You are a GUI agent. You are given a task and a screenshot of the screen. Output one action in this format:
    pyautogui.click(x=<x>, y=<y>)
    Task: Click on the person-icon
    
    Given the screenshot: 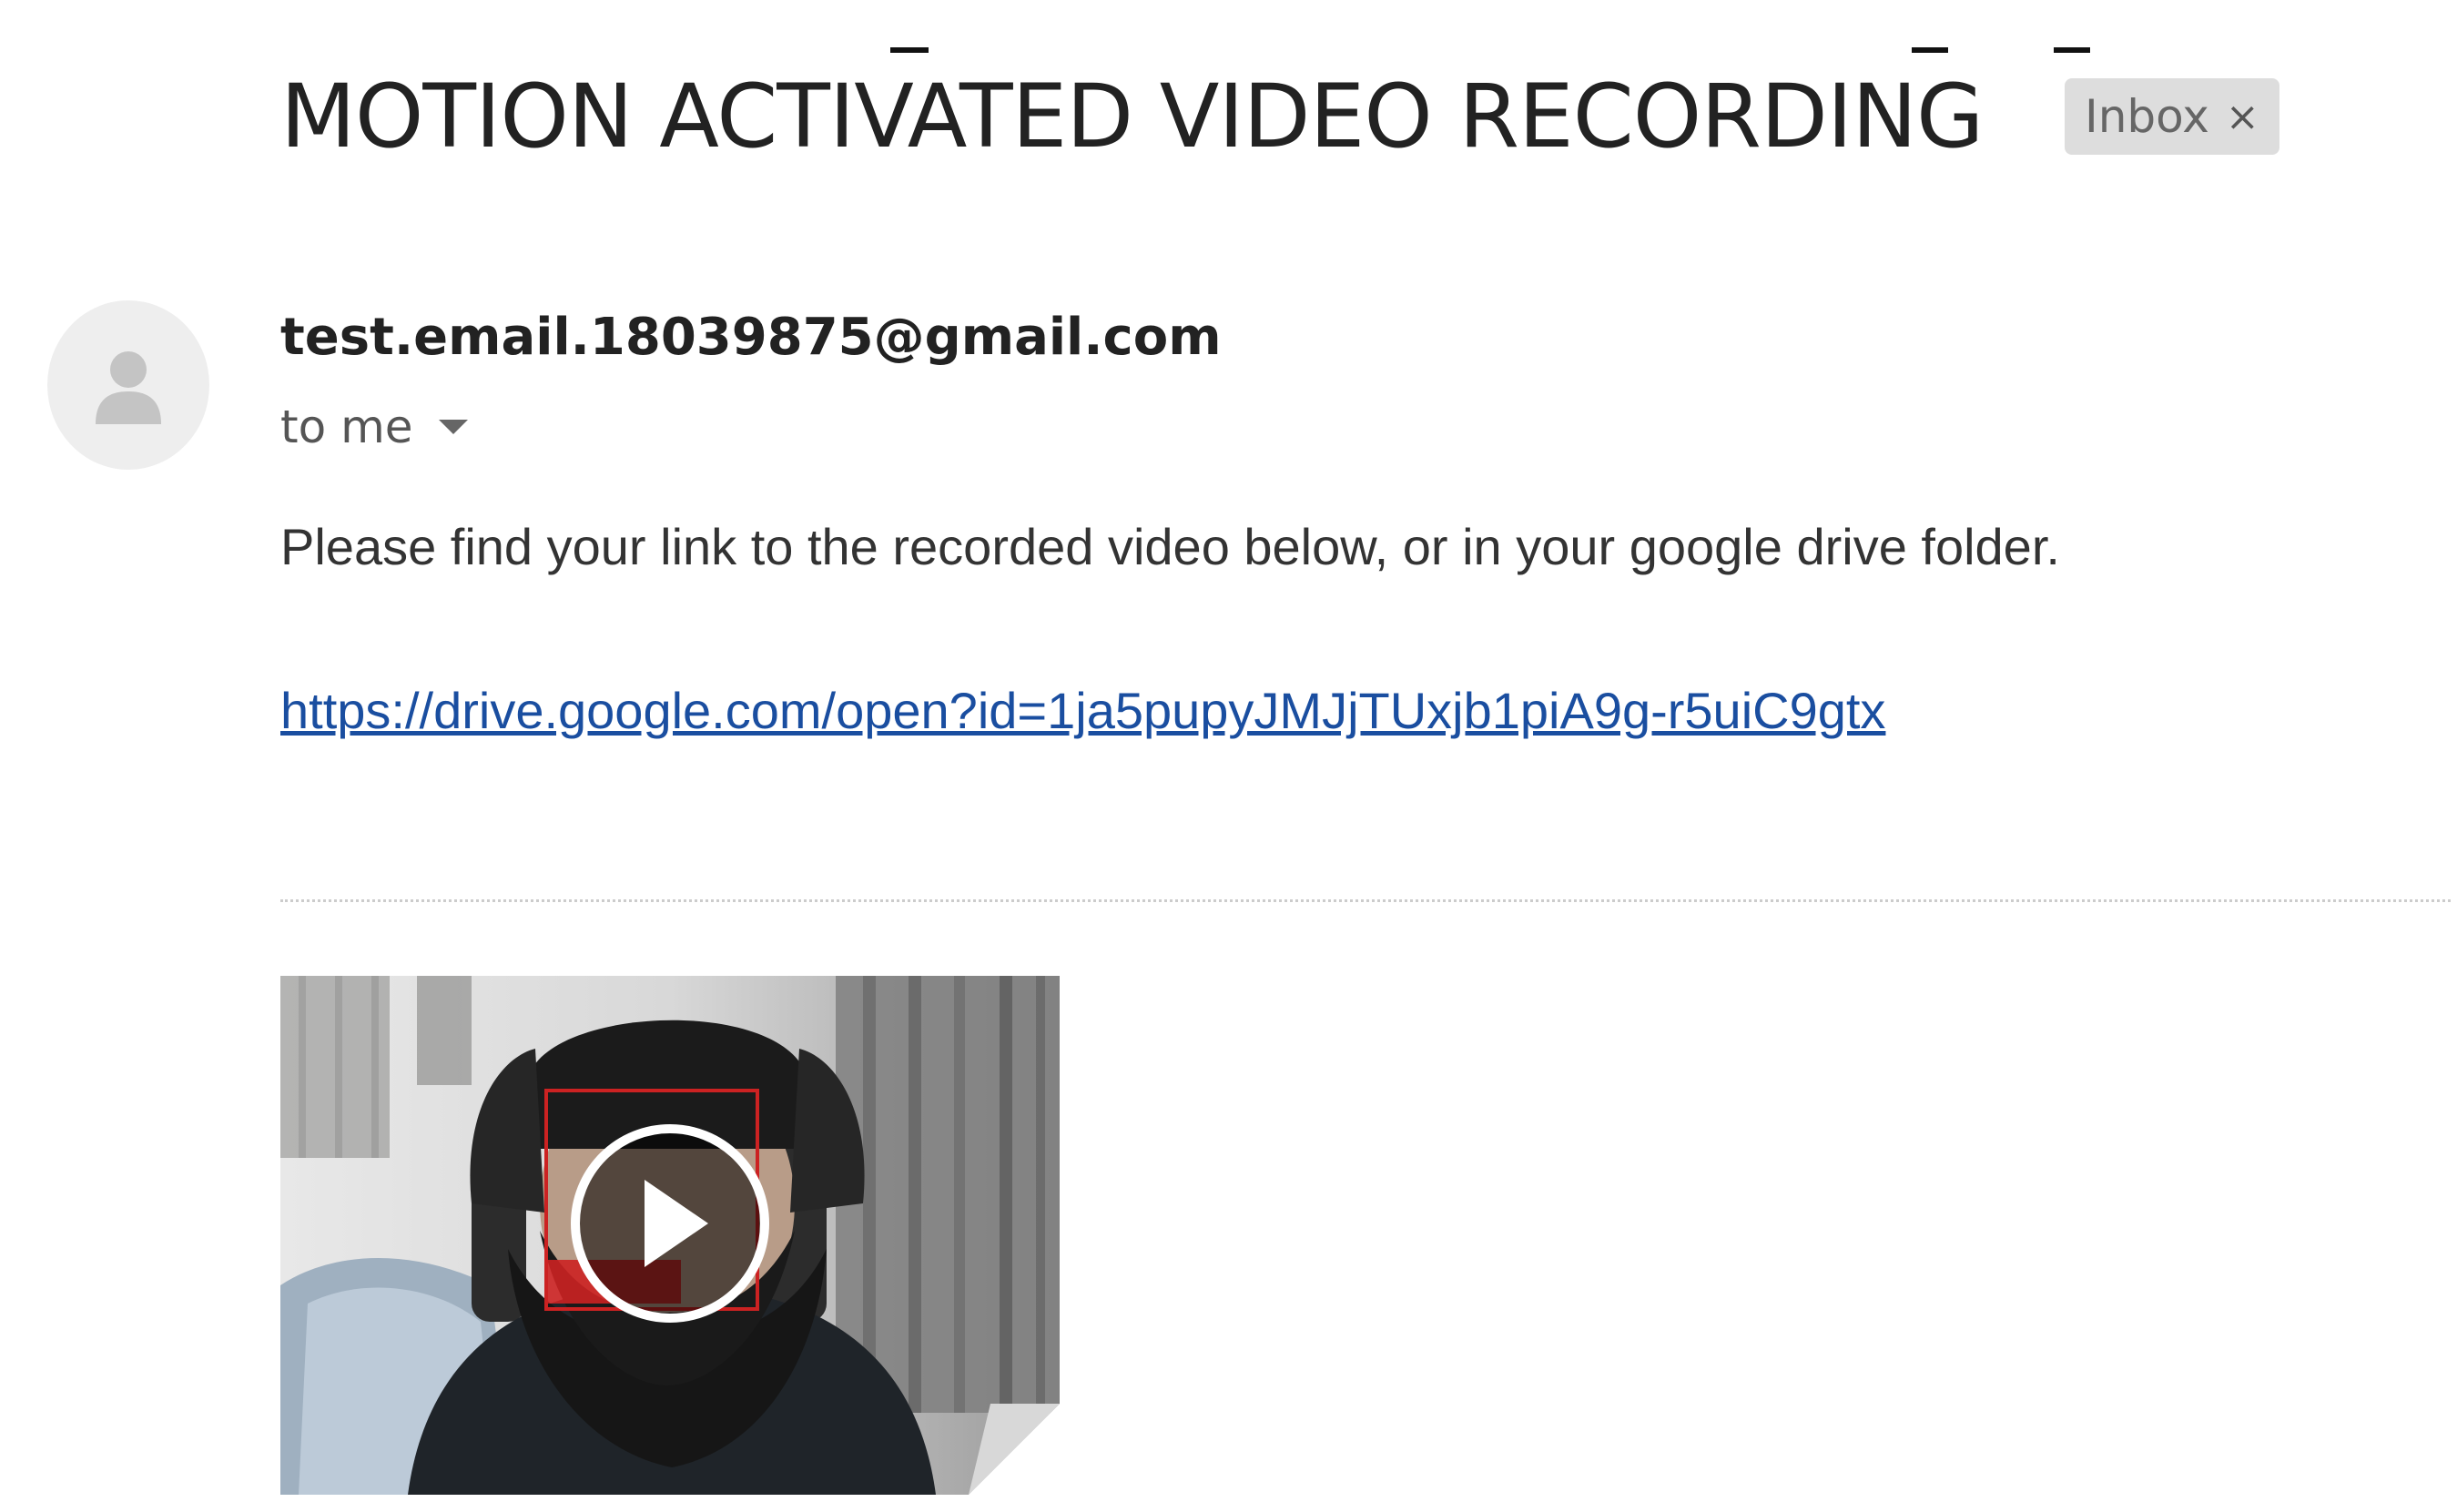 What is the action you would take?
    pyautogui.click(x=128, y=387)
    